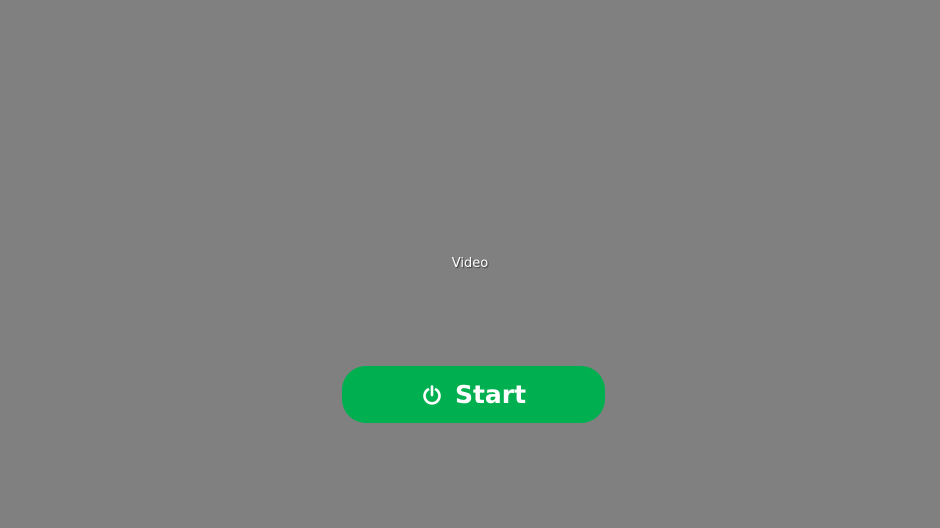 The width and height of the screenshot is (940, 528). I want to click on start-button-label: Start, so click(490, 394).